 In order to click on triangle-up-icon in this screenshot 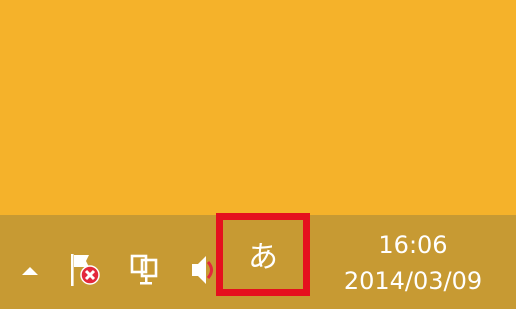, I will do `click(30, 271)`.